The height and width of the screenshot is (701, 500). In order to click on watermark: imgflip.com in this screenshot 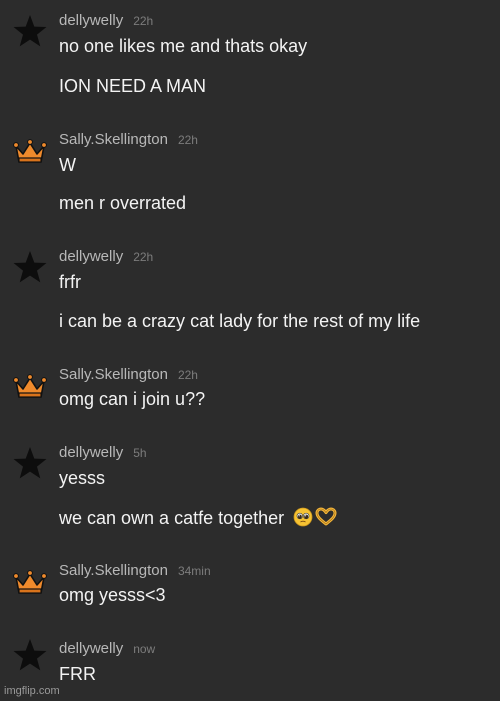, I will do `click(32, 691)`.